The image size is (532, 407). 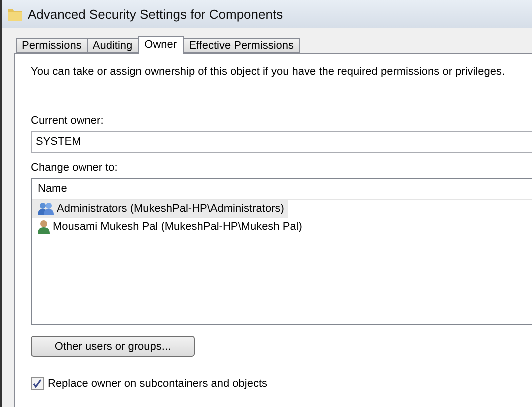 What do you see at coordinates (160, 209) in the screenshot?
I see `list-item: Administrators (MukeshPal-HP\Administrators)` at bounding box center [160, 209].